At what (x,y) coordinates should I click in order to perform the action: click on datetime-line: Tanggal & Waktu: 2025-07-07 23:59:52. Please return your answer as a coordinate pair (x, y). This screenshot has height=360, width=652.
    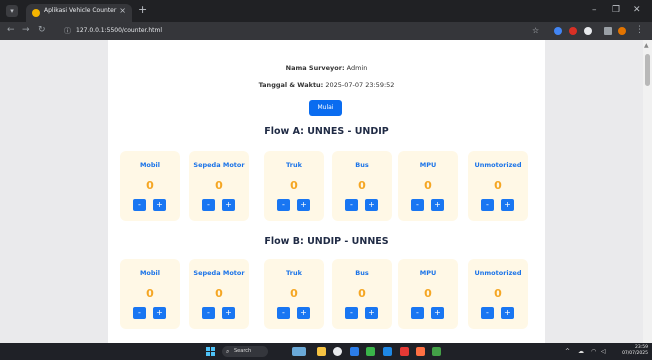
    Looking at the image, I should click on (326, 85).